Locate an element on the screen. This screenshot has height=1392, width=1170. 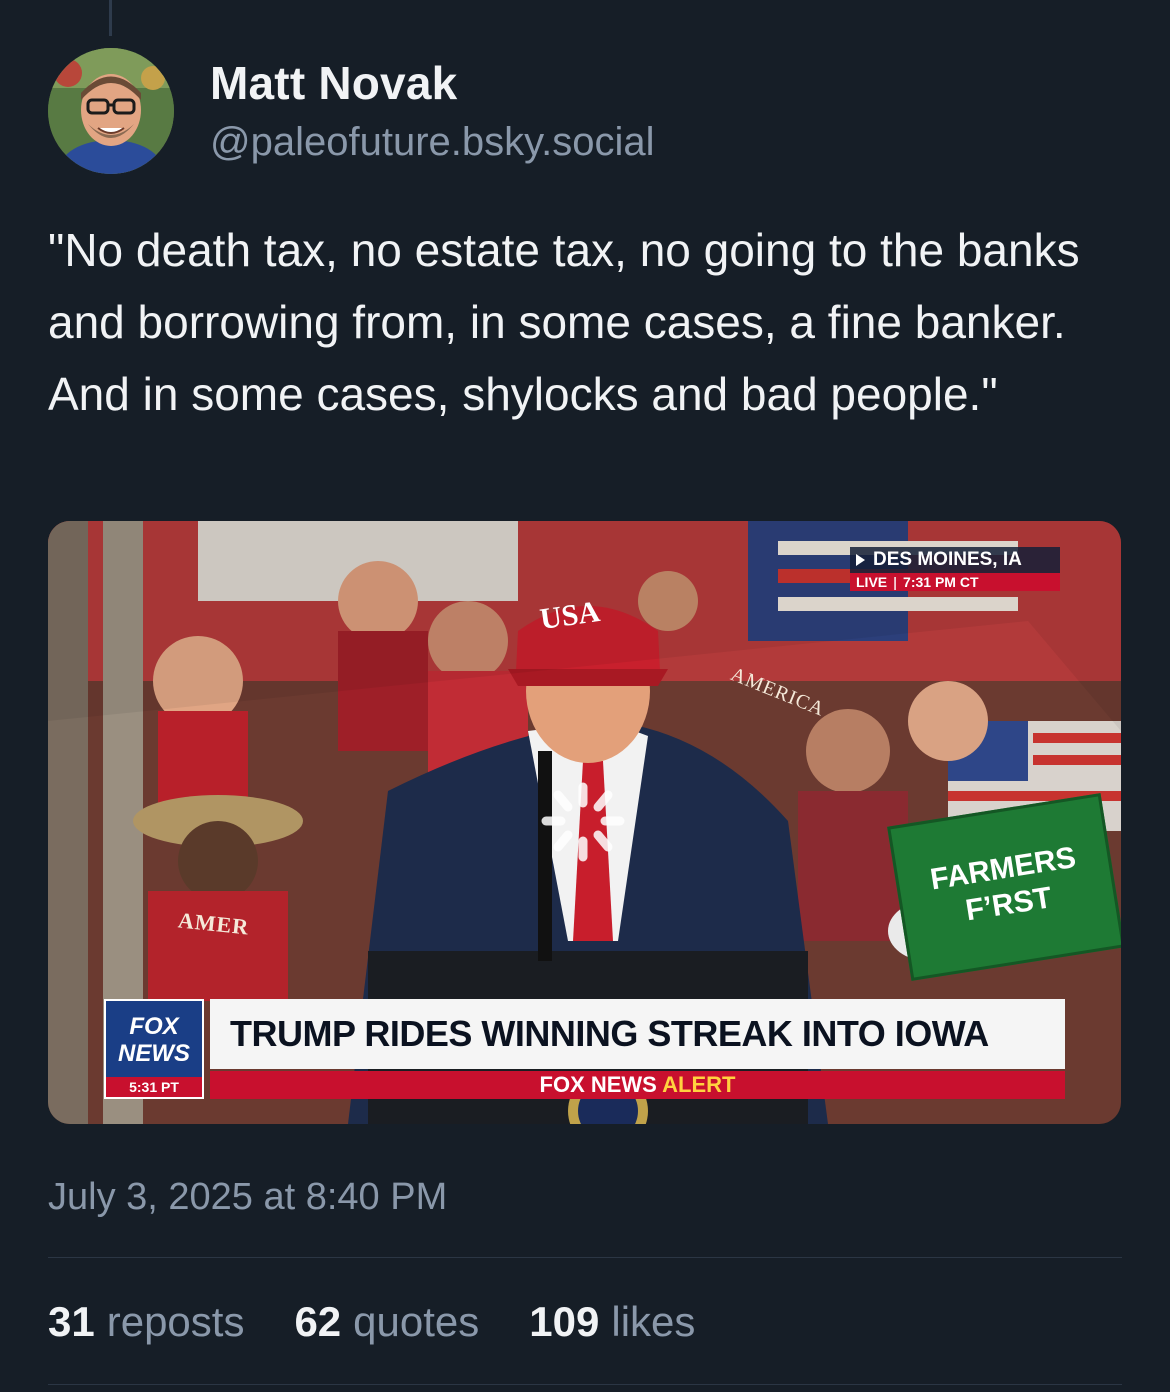
location-overlay: DES MOINES, IA LIVE | 7:31 PM CT is located at coordinates (955, 569).